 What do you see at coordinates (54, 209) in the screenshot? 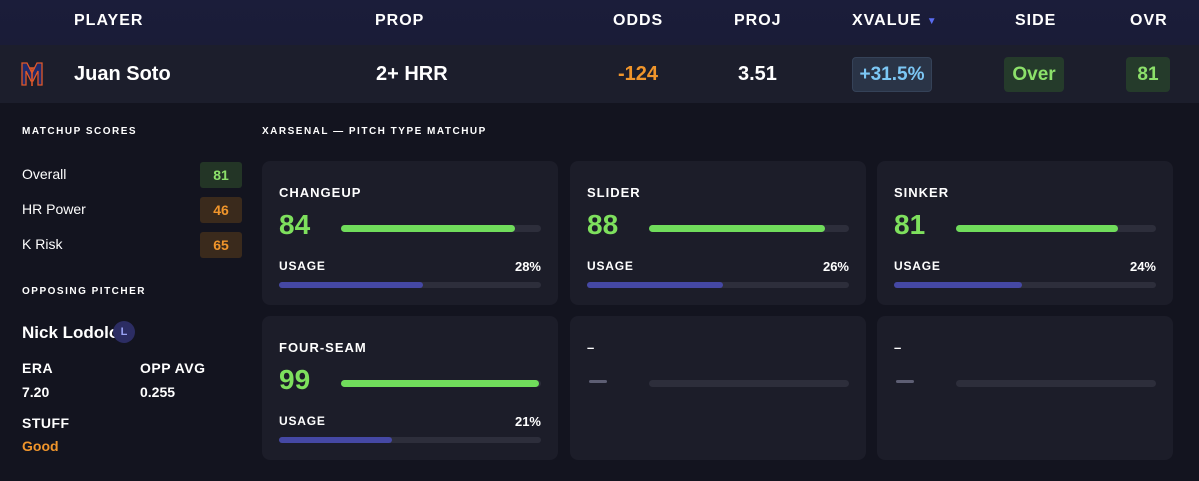
I see `score-label-hr-power: HR Power` at bounding box center [54, 209].